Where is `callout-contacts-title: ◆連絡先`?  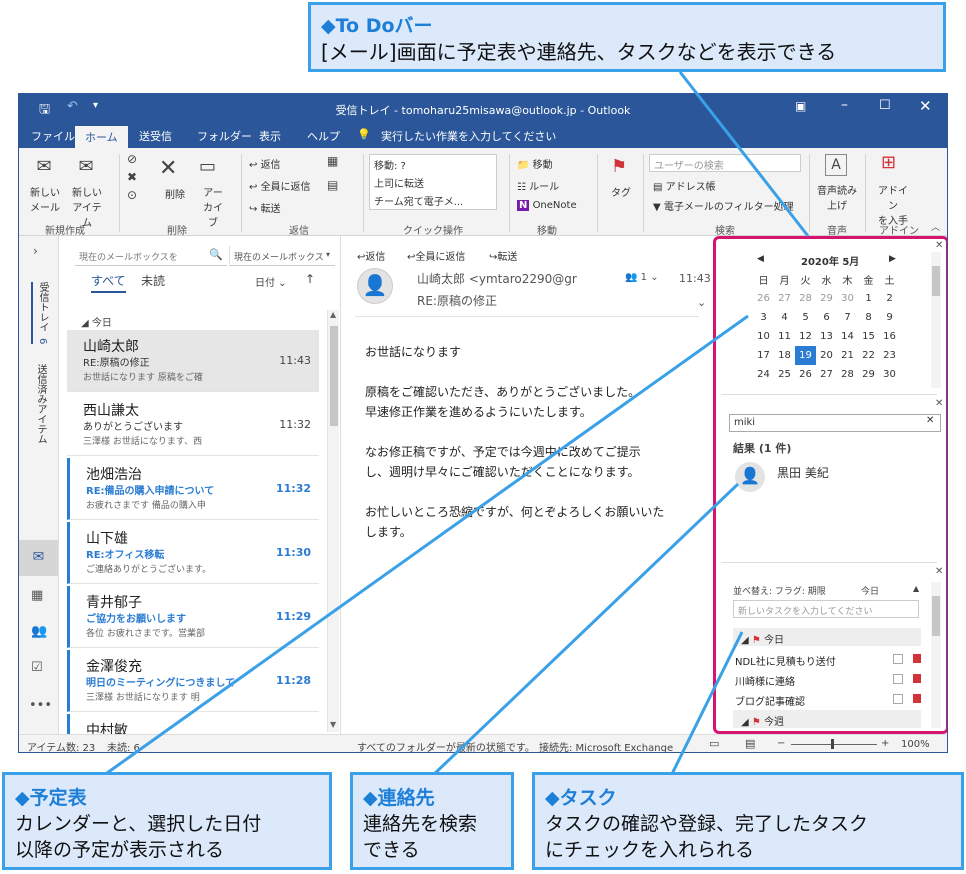
callout-contacts-title: ◆連絡先 is located at coordinates (399, 798).